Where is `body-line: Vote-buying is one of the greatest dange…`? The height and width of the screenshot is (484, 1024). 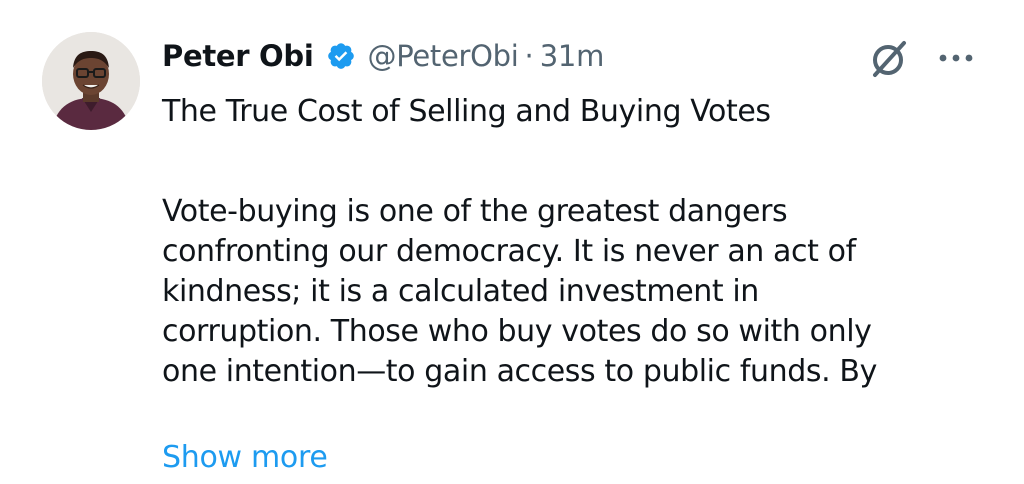
body-line: Vote-buying is one of the greatest dange… is located at coordinates (475, 211).